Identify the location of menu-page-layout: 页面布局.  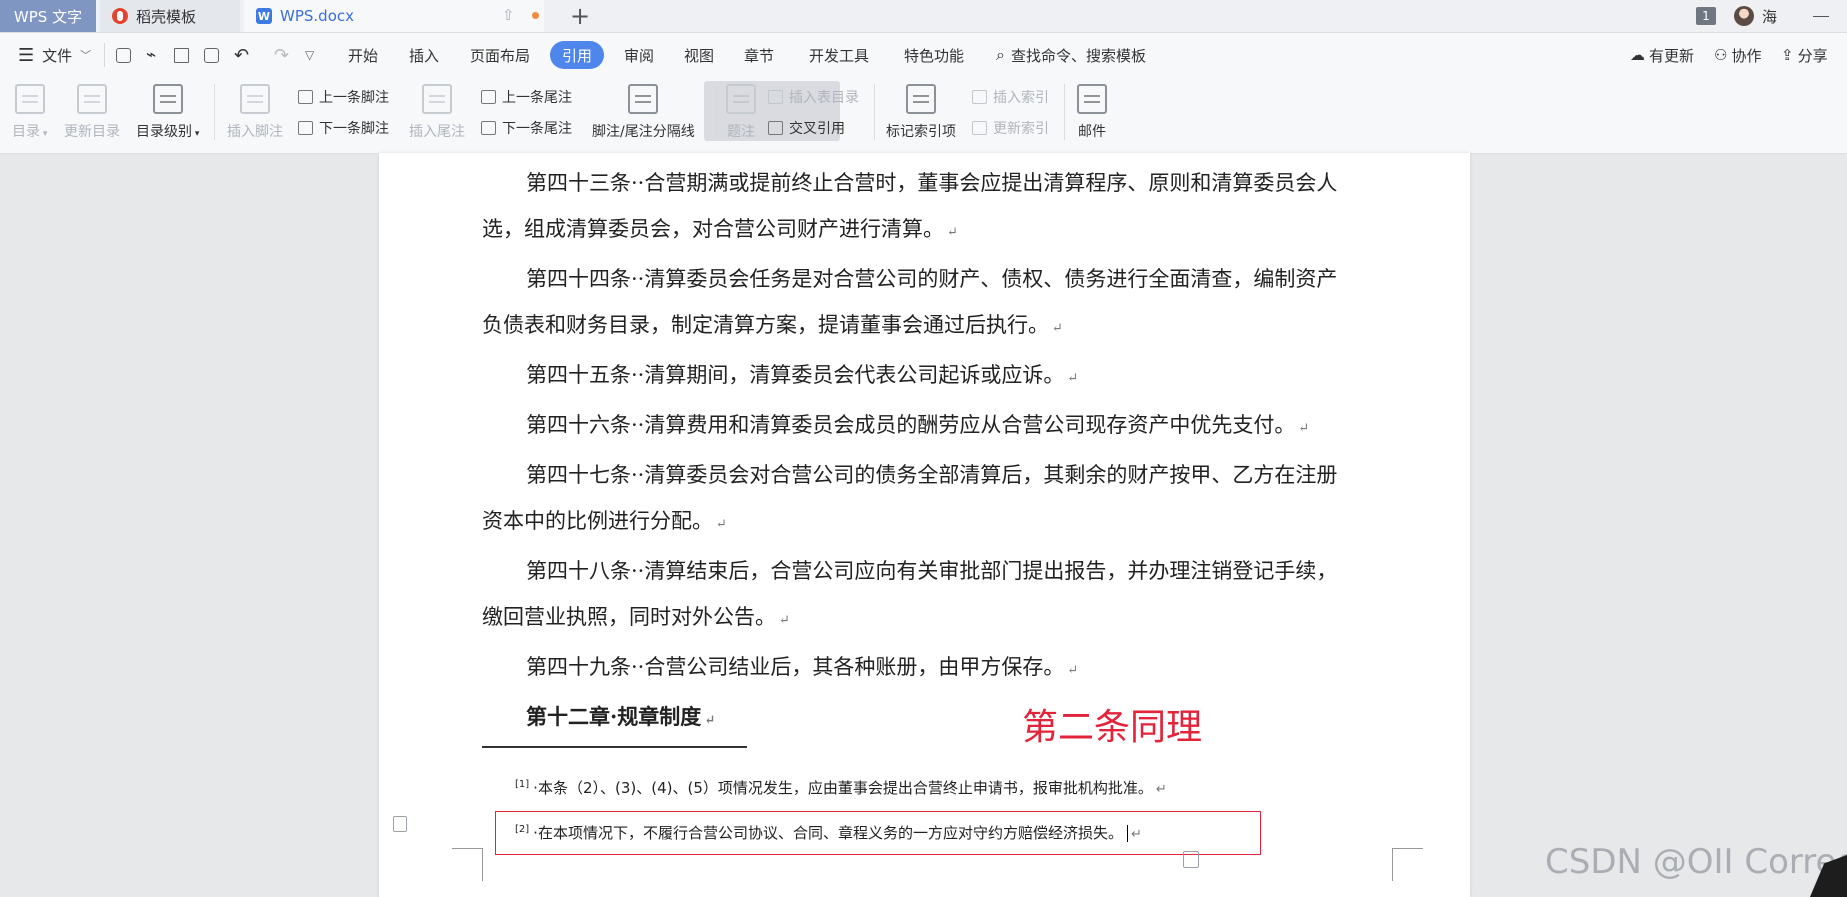
(500, 55).